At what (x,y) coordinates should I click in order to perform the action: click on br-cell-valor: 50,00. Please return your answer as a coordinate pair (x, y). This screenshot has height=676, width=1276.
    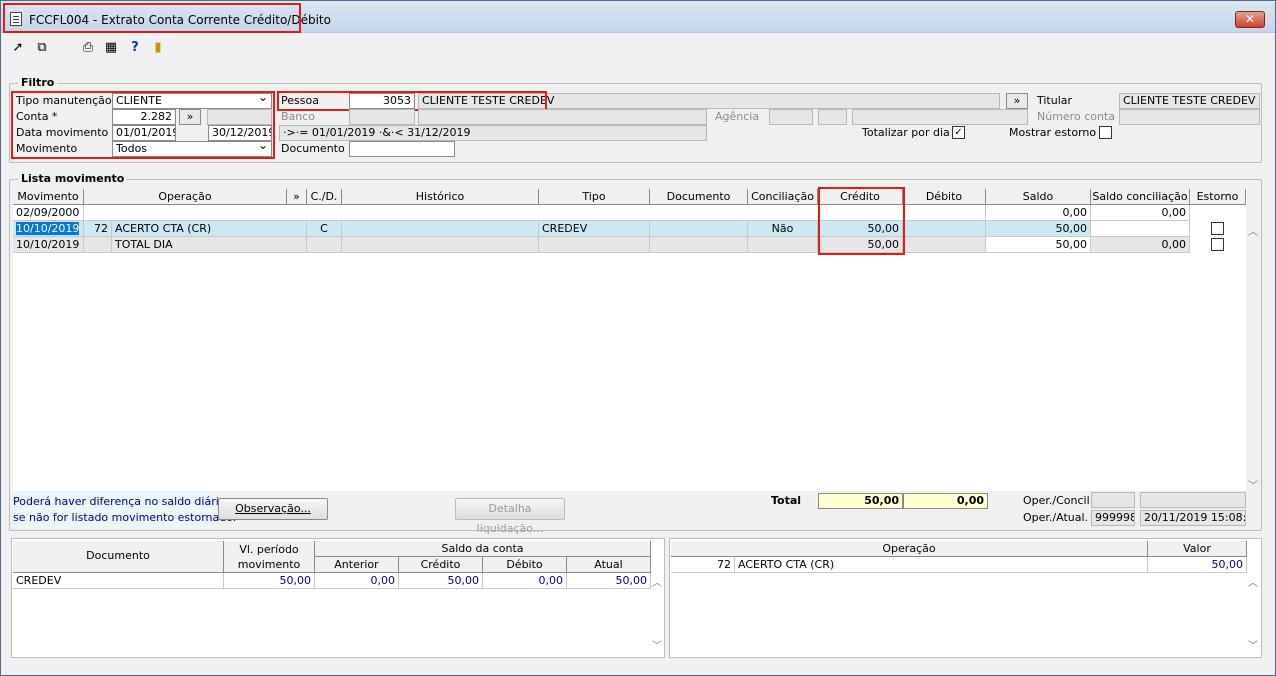
    Looking at the image, I should click on (1197, 565).